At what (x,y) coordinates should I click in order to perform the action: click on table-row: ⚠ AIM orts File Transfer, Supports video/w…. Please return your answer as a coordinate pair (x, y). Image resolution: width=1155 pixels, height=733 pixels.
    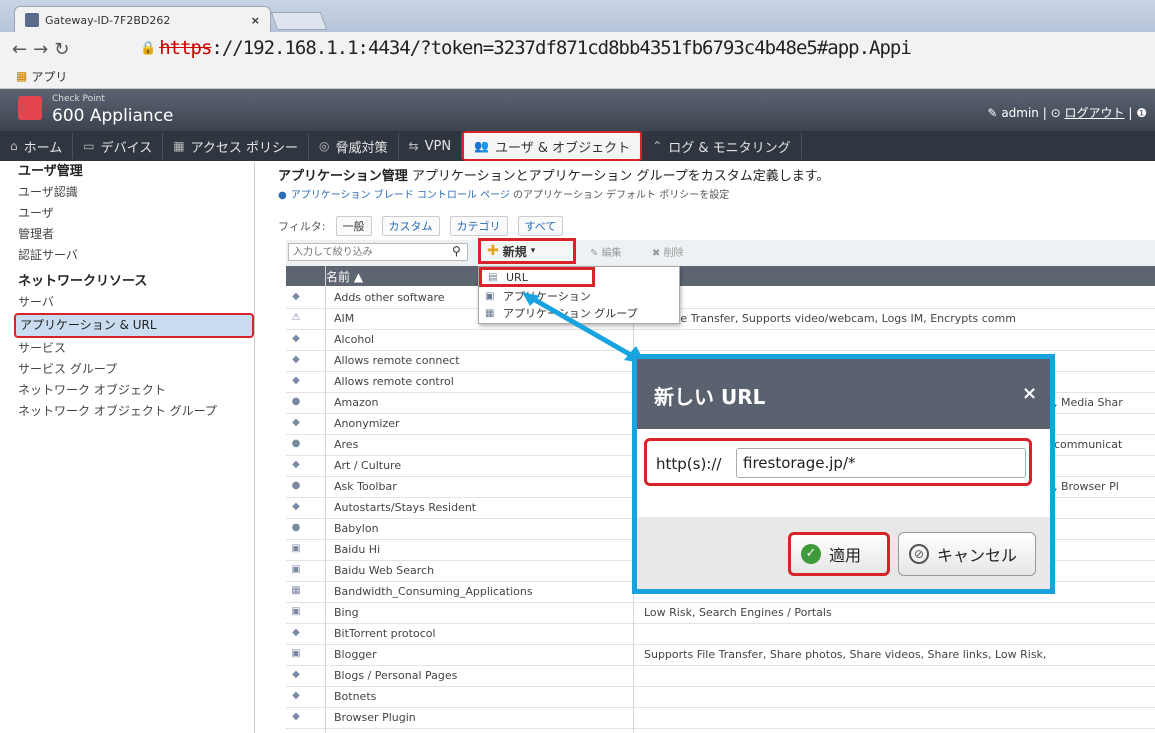
    Looking at the image, I should click on (720, 319).